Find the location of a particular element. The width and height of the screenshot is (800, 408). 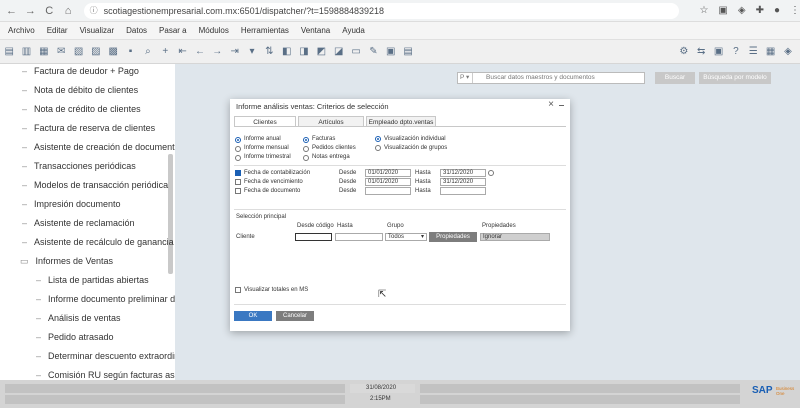

add-icon: + is located at coordinates (165, 52).